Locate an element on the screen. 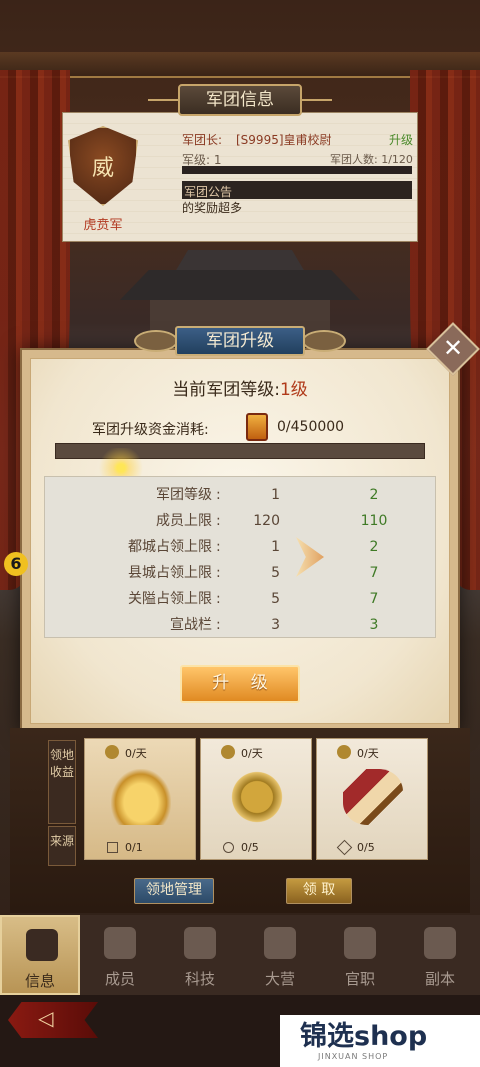 The height and width of the screenshot is (1067, 480). gold-ingot-icon is located at coordinates (141, 797).